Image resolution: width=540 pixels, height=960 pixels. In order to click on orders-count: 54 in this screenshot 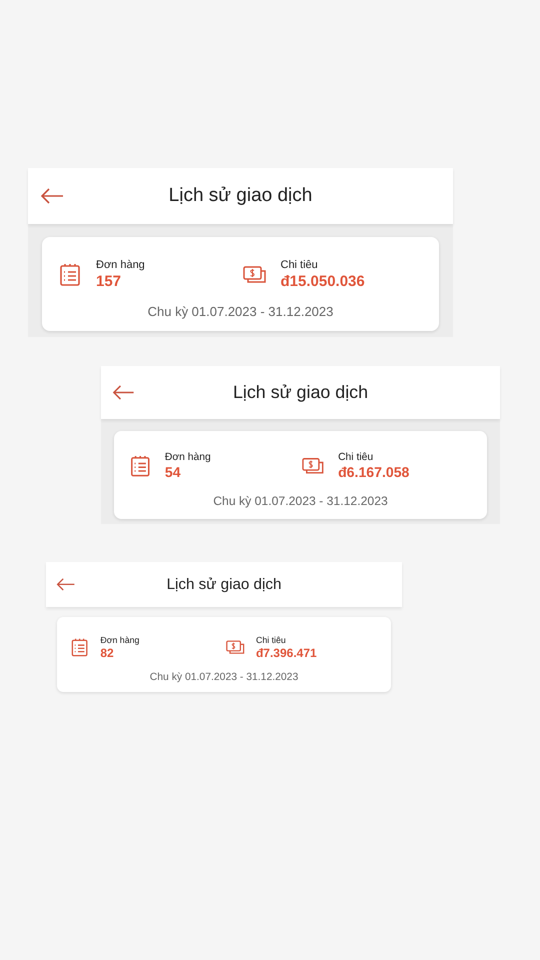, I will do `click(172, 472)`.